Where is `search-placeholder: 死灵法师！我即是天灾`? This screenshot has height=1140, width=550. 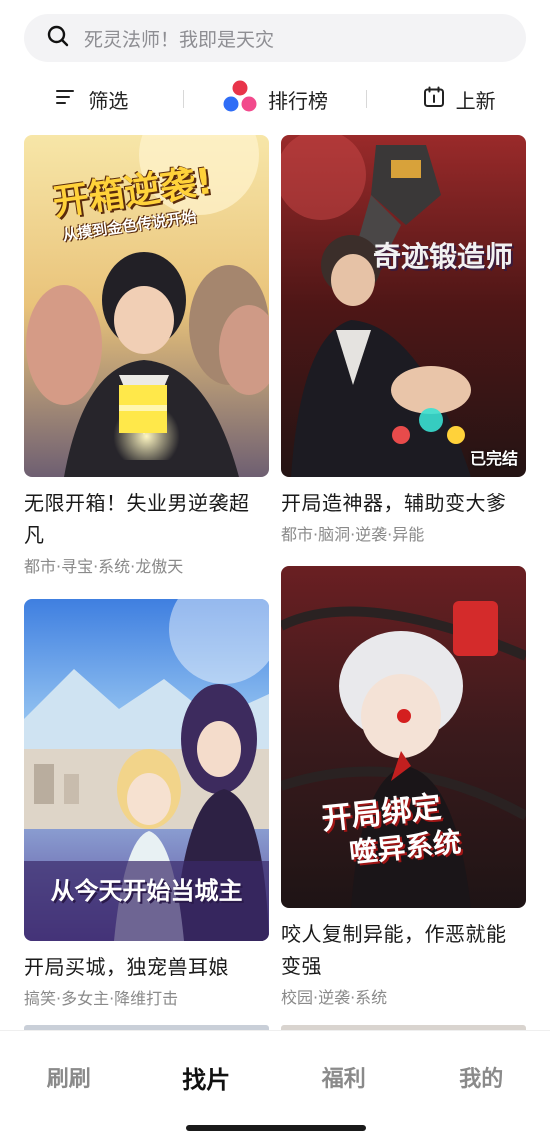
search-placeholder: 死灵法师！我即是天灾 is located at coordinates (179, 38).